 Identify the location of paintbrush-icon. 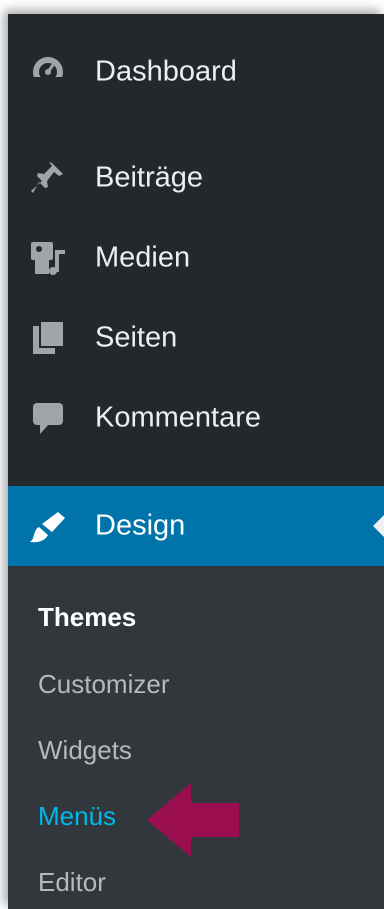
(48, 526).